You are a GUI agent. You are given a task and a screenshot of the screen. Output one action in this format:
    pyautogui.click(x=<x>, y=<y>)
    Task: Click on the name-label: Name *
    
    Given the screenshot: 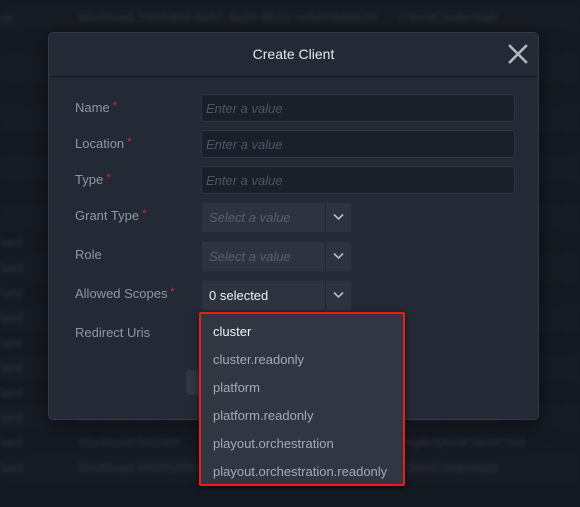 What is the action you would take?
    pyautogui.click(x=96, y=107)
    